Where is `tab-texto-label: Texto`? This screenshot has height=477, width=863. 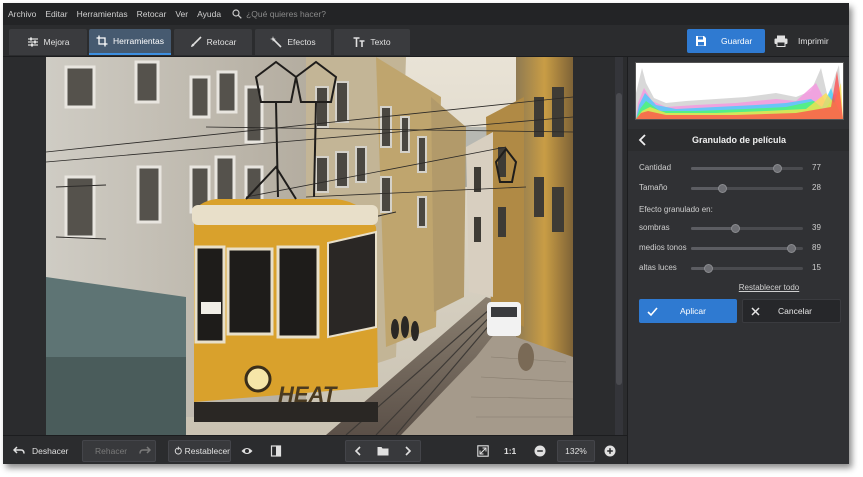 tab-texto-label: Texto is located at coordinates (380, 42).